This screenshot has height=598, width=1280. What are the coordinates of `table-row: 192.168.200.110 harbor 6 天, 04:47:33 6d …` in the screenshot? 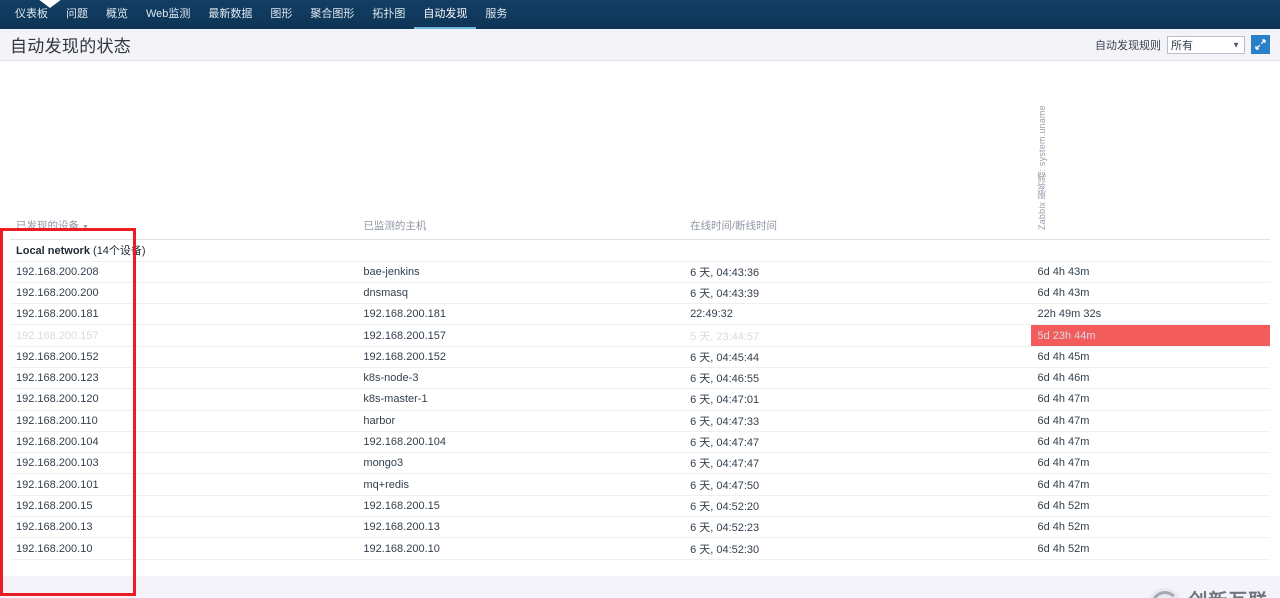 It's located at (640, 421).